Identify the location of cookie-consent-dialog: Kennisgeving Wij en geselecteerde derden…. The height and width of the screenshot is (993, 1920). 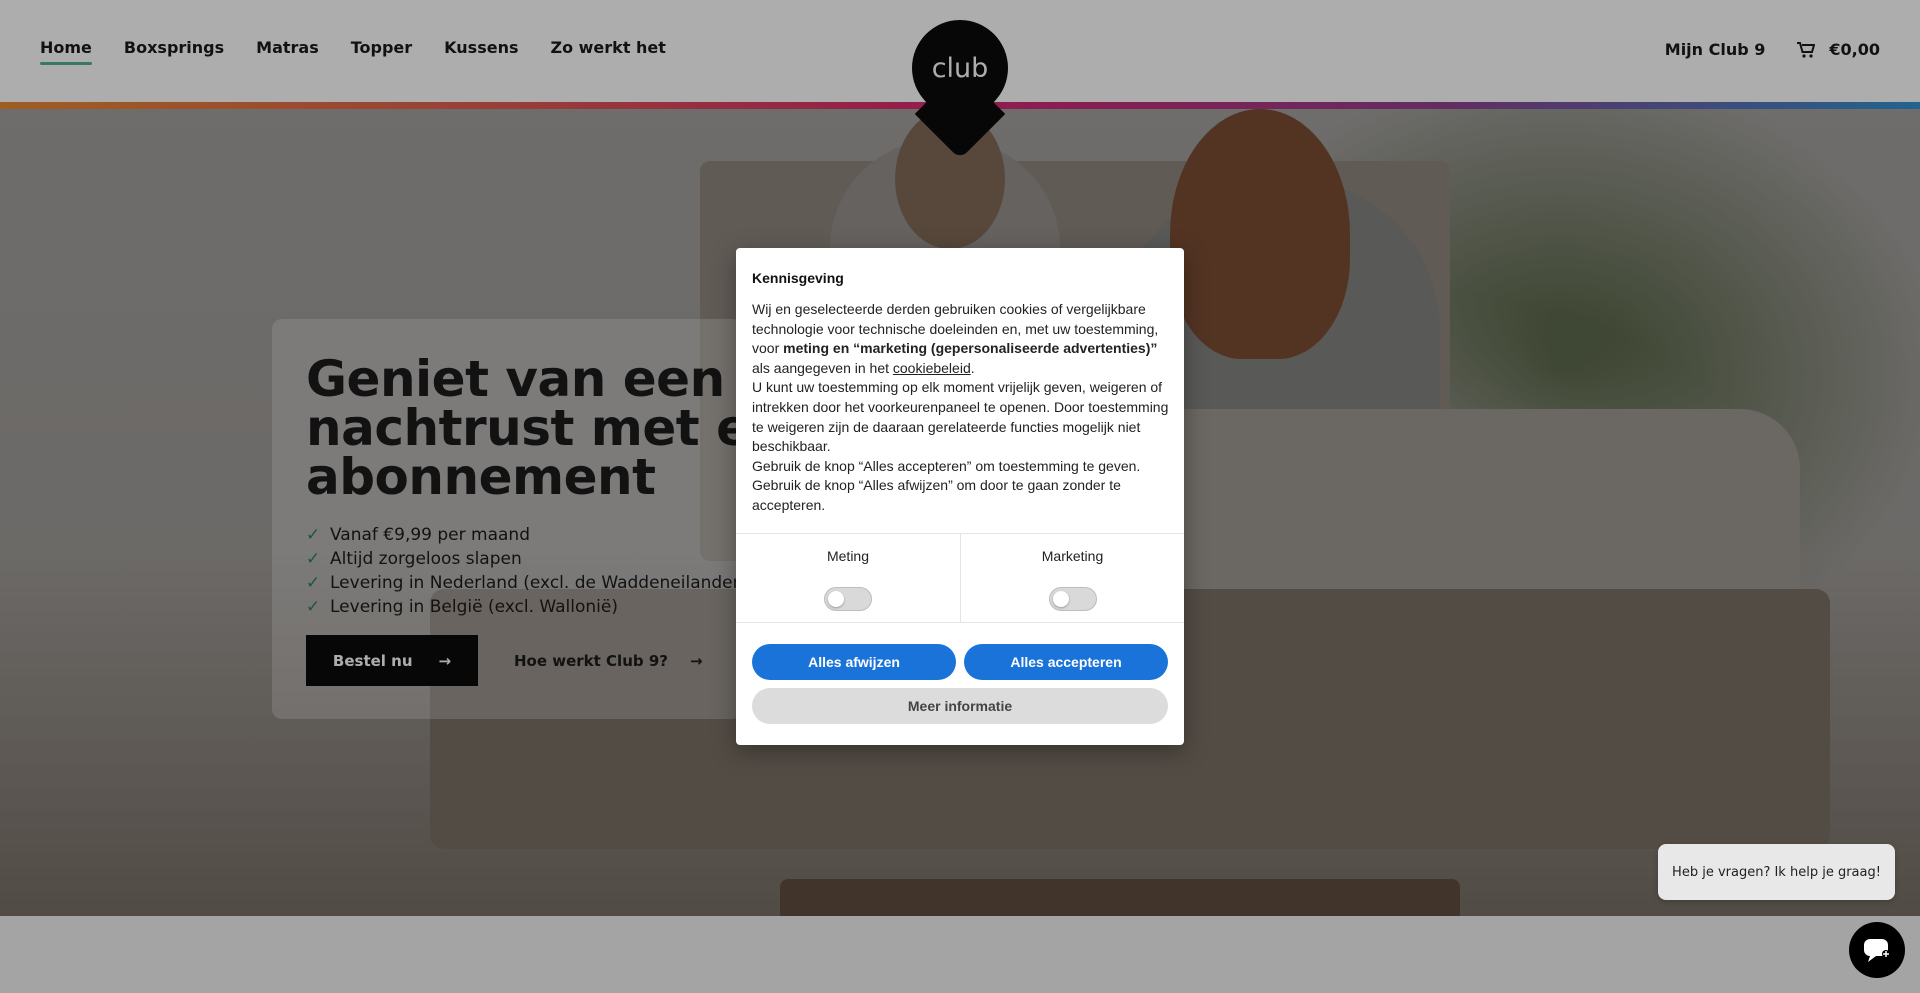
(960, 496).